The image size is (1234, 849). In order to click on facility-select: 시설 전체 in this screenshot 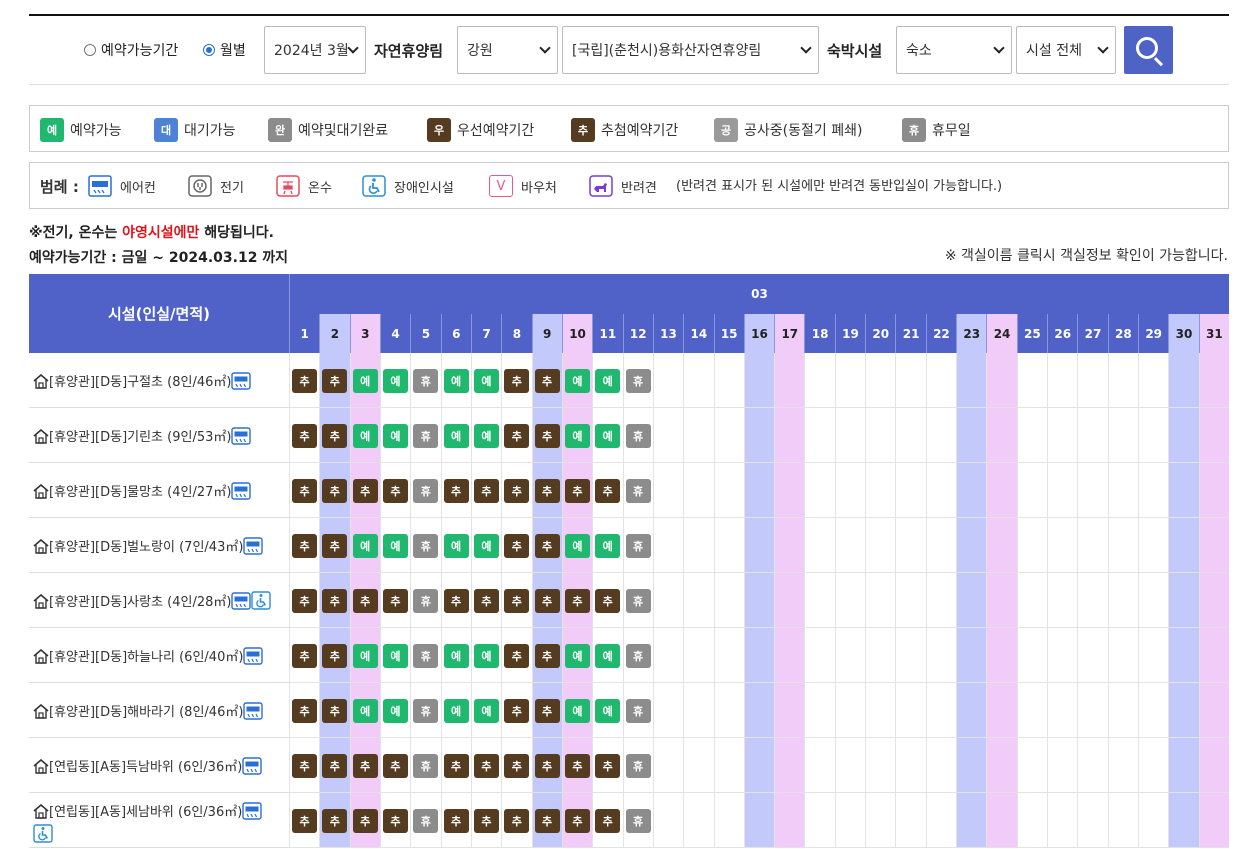, I will do `click(1066, 50)`.